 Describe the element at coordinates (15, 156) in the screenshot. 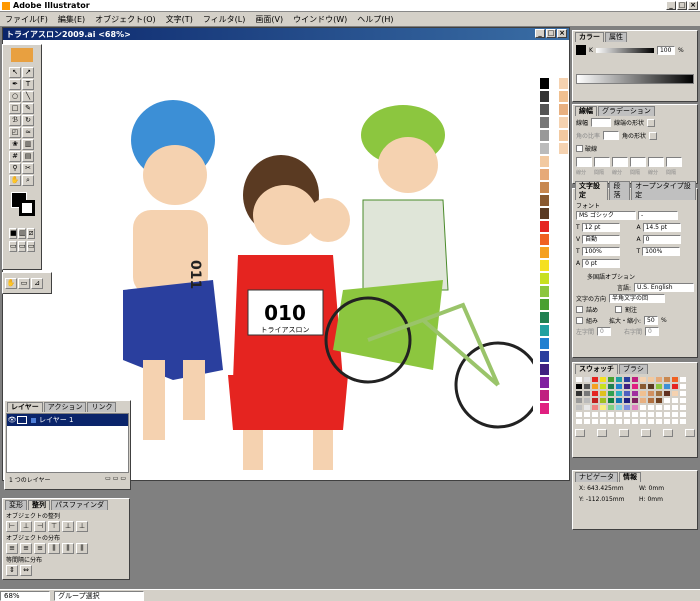

I see `mesh-tool-icon: #` at that location.